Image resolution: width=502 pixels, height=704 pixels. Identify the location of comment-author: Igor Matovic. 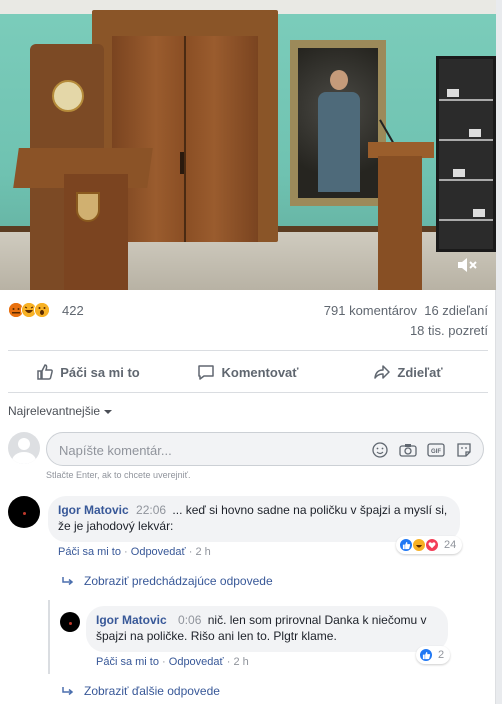
(93, 510).